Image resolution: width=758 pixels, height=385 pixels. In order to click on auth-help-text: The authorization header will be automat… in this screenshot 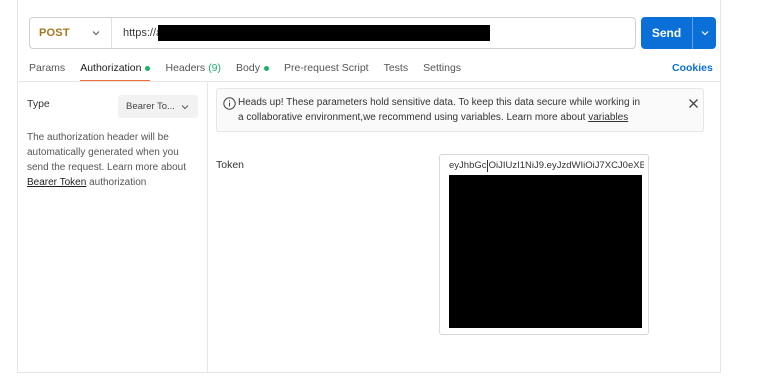, I will do `click(114, 160)`.